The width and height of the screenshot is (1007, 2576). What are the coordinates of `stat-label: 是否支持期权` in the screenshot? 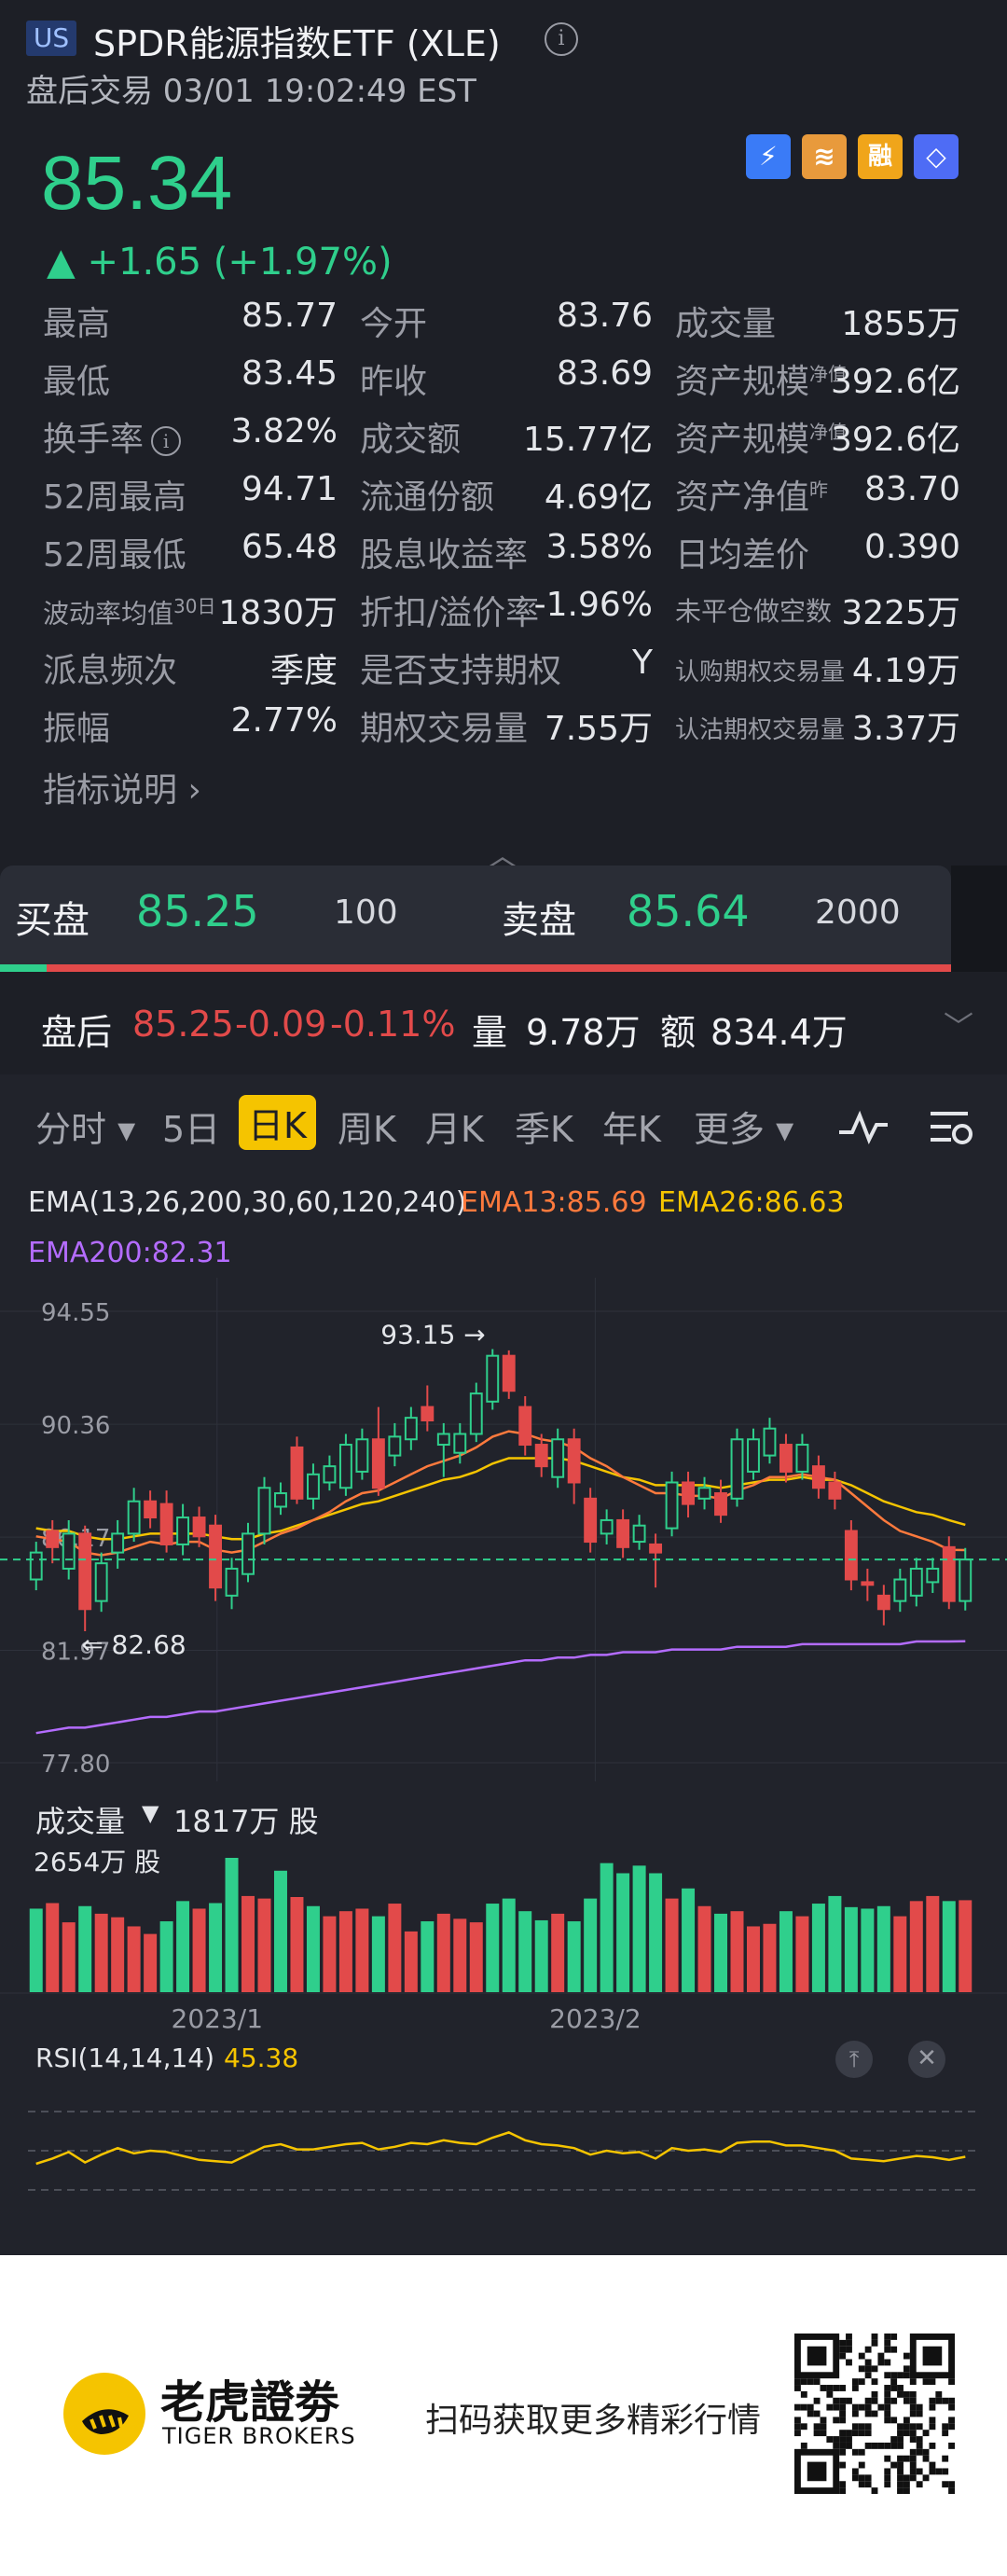 It's located at (461, 671).